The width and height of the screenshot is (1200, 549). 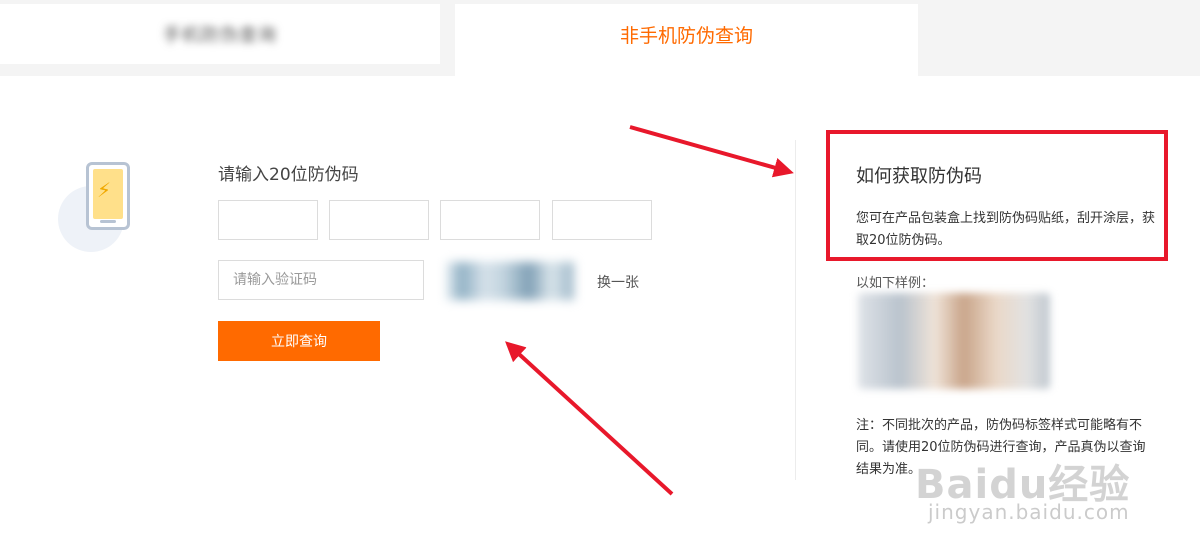 What do you see at coordinates (711, 151) in the screenshot?
I see `arrow-to-help-box` at bounding box center [711, 151].